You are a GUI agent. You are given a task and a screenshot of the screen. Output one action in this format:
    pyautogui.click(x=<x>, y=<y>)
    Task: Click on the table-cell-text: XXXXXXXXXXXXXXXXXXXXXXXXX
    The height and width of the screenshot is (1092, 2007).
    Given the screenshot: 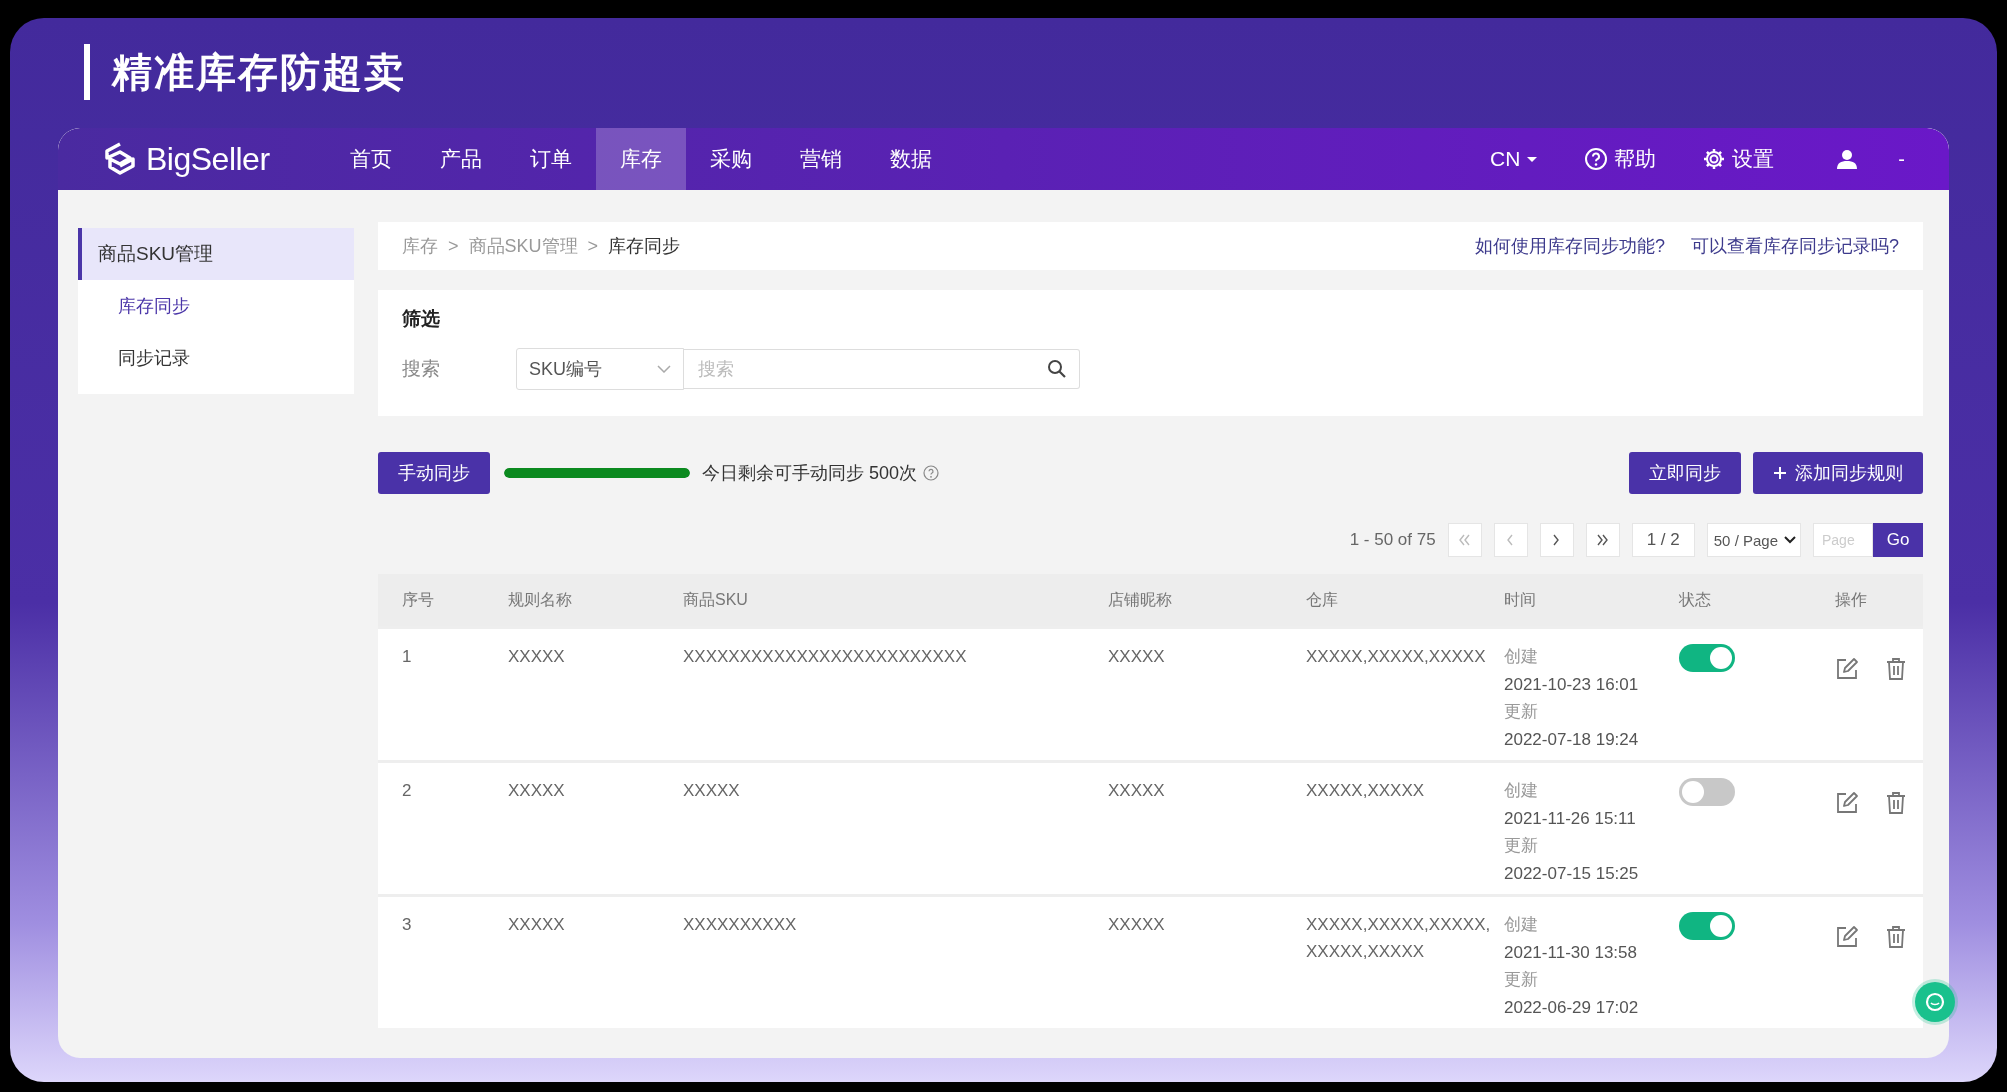 What is the action you would take?
    pyautogui.click(x=825, y=657)
    